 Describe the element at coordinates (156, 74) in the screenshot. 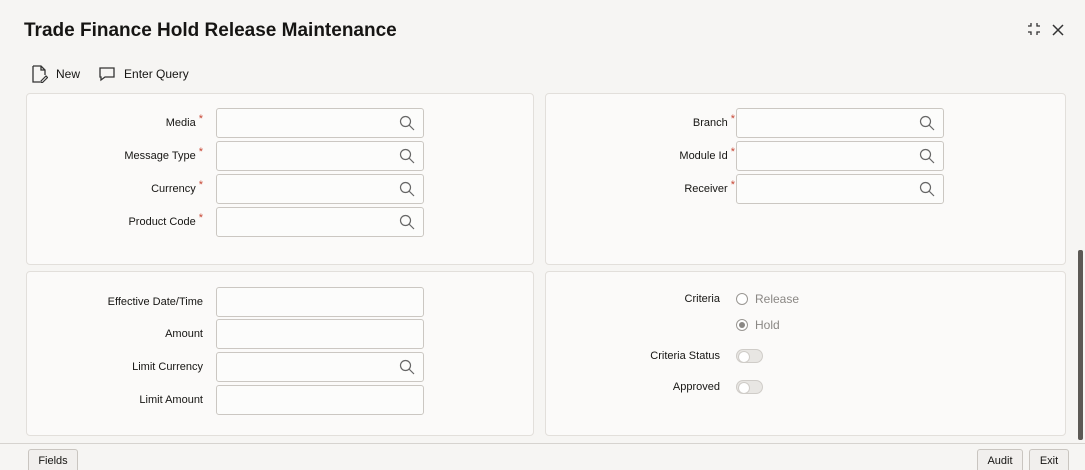

I see `enter-query-label: Enter Query` at that location.